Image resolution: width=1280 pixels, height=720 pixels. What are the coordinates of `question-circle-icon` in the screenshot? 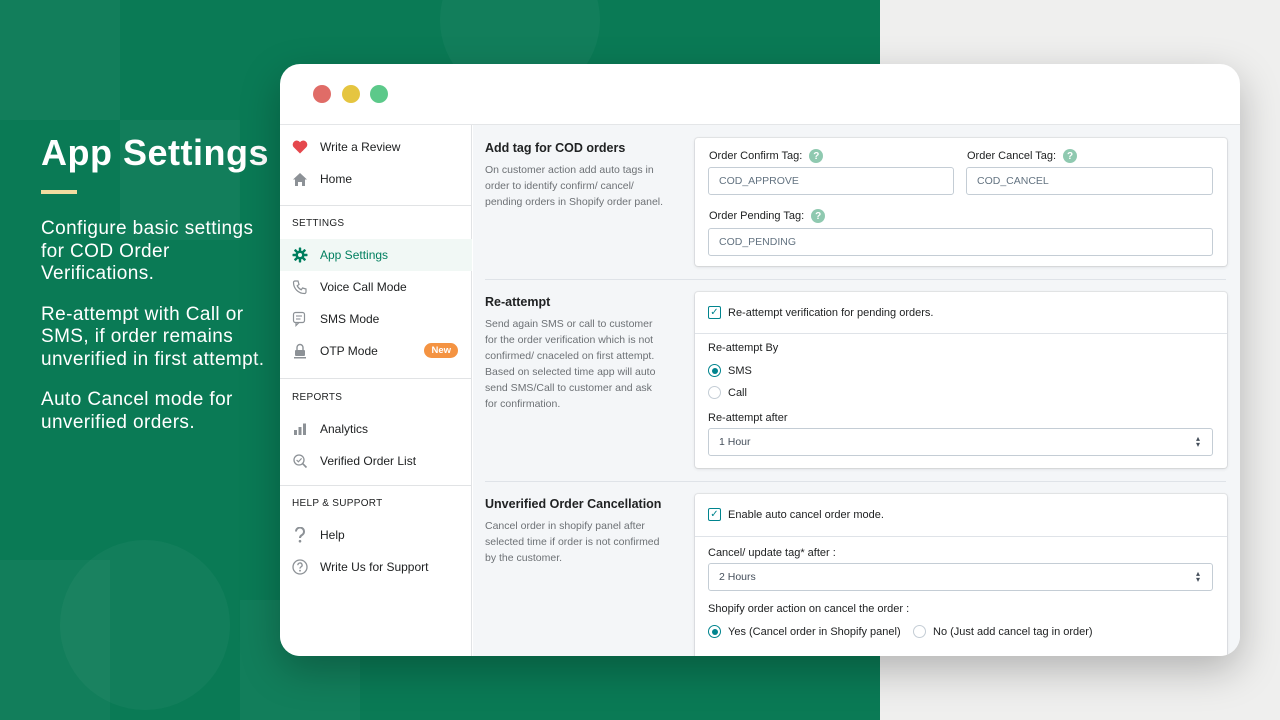 It's located at (300, 567).